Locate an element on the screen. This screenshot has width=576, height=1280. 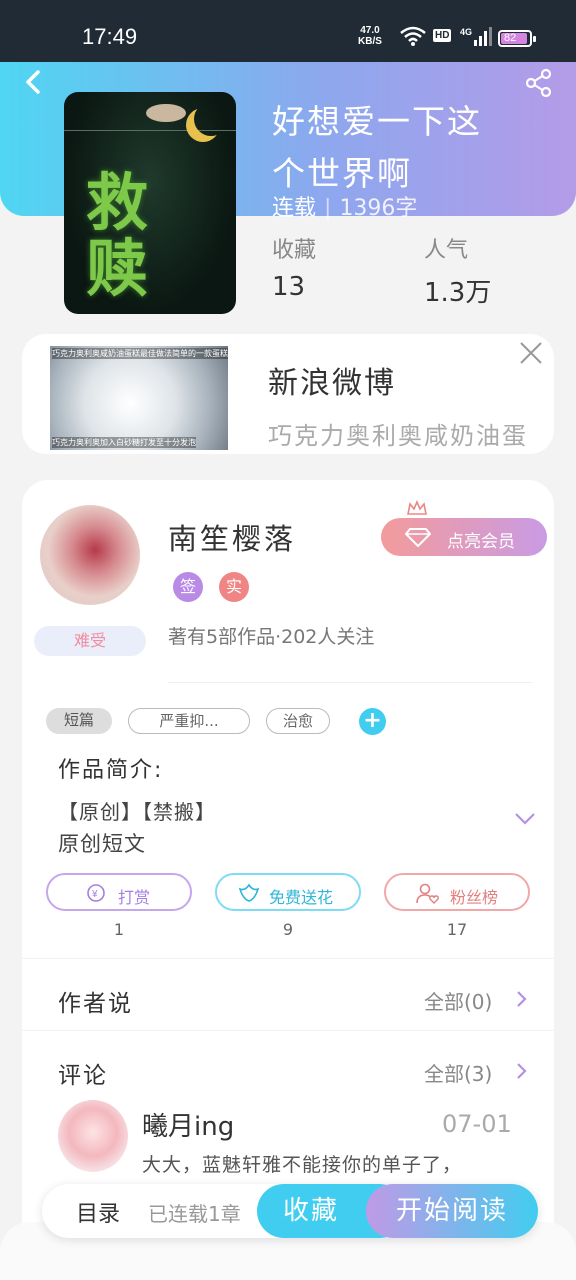
reward-button: ¥ 打赏 is located at coordinates (119, 892).